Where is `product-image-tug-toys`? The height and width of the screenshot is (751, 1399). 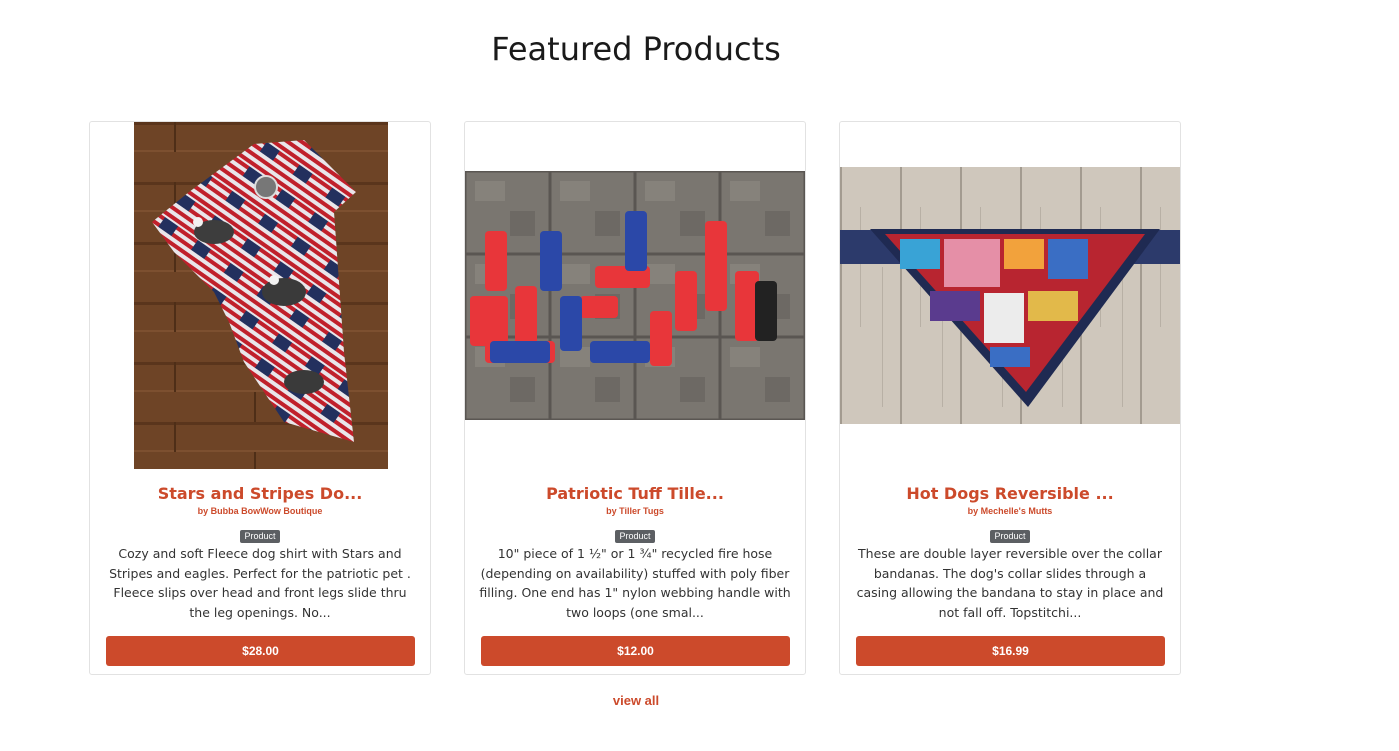
product-image-tug-toys is located at coordinates (635, 295).